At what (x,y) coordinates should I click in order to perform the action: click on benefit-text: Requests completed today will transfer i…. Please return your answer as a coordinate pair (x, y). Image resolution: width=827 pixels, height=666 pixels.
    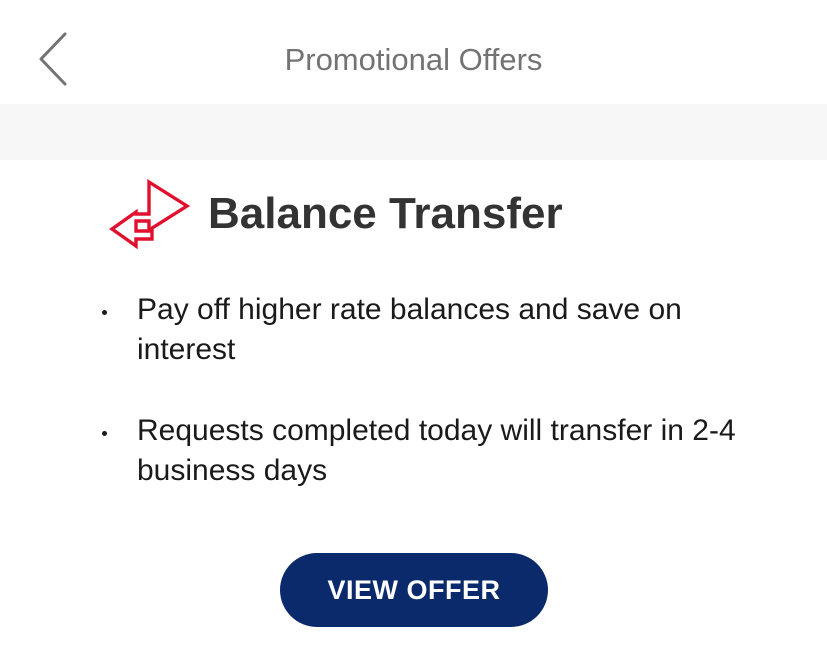
    Looking at the image, I should click on (436, 450).